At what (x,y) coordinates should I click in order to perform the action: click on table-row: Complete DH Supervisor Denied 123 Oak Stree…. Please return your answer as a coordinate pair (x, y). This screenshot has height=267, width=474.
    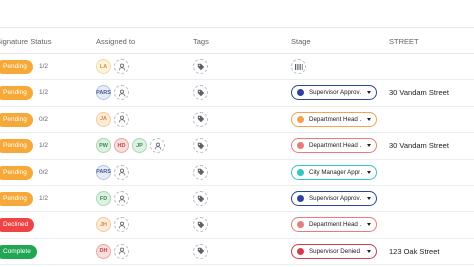
    Looking at the image, I should click on (237, 252).